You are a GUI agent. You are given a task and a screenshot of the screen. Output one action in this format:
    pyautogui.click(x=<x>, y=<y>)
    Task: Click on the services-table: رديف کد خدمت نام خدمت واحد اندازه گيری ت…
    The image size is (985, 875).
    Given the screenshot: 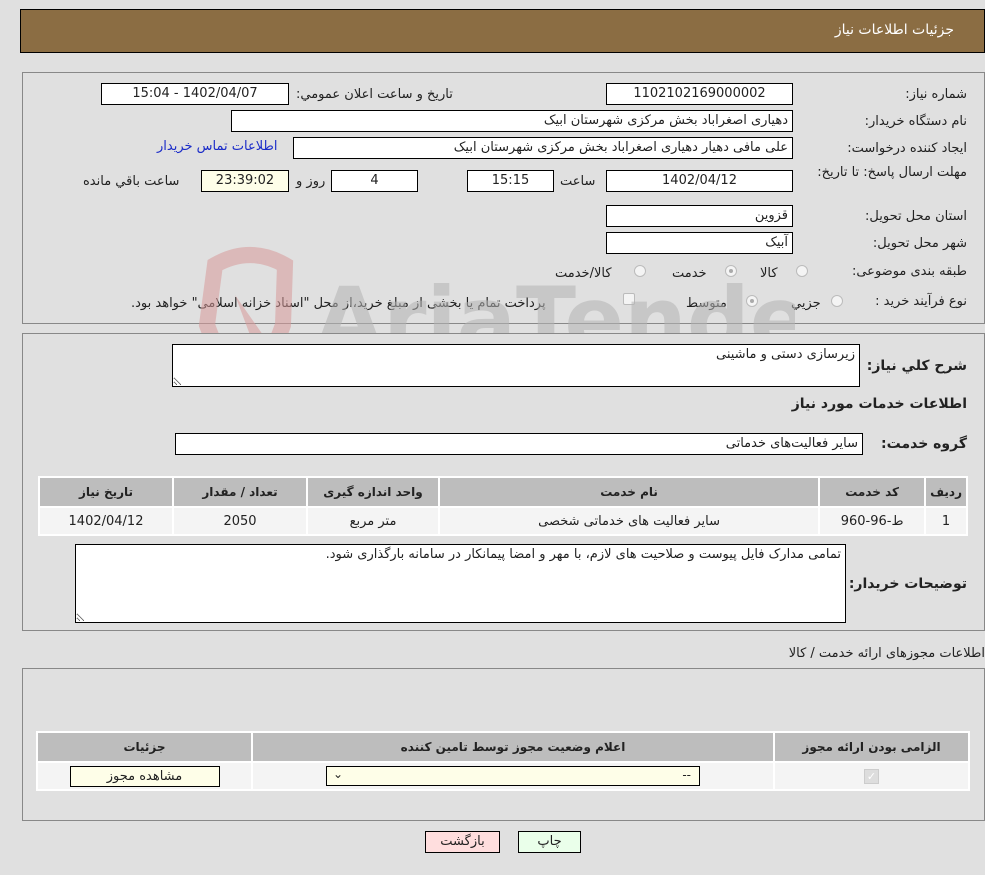 What is the action you would take?
    pyautogui.click(x=503, y=506)
    